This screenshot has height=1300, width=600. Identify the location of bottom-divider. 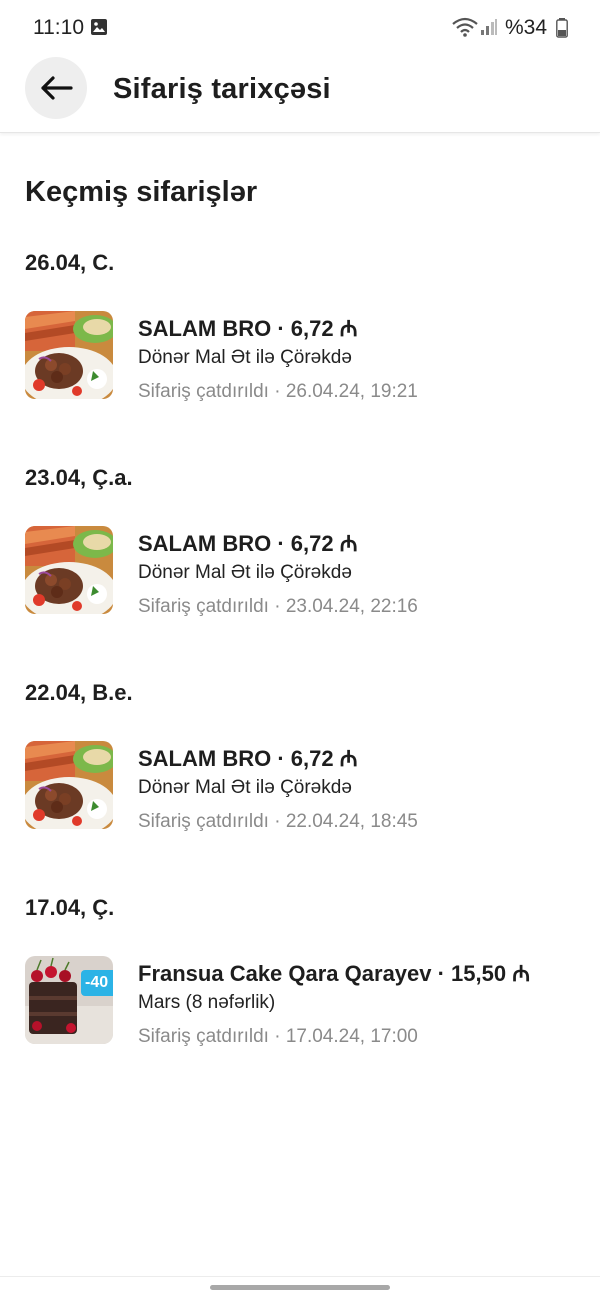
(300, 1276).